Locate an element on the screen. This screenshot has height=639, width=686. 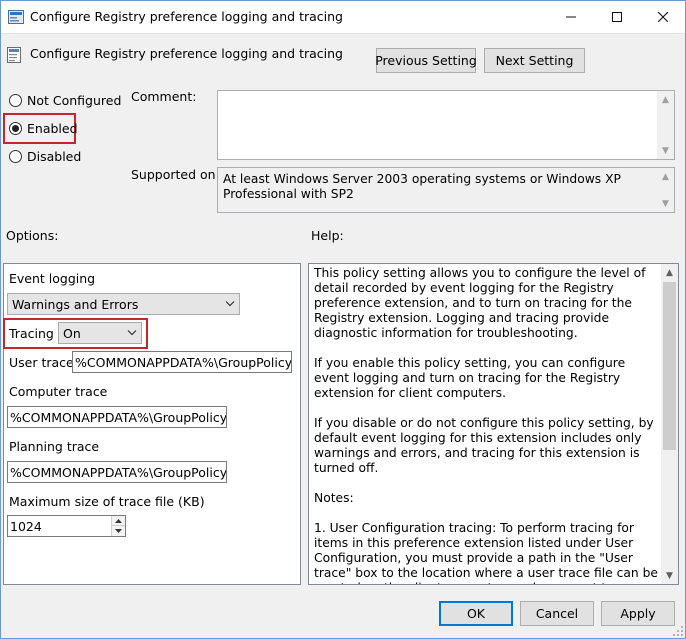
supported-on-label: Supported on: is located at coordinates (175, 174).